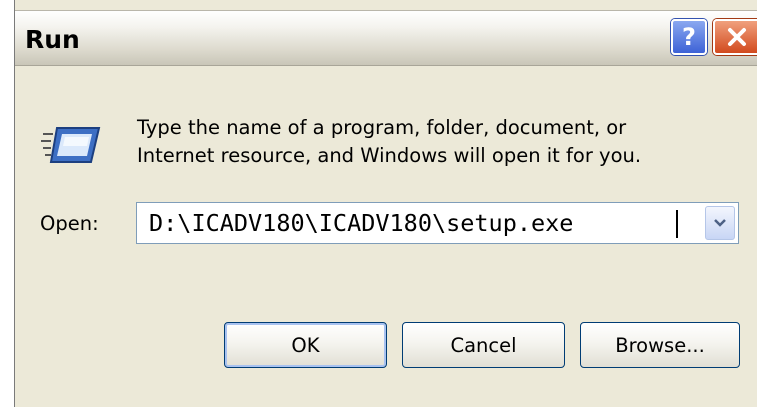 This screenshot has height=407, width=757. I want to click on ok-button: OK, so click(305, 345).